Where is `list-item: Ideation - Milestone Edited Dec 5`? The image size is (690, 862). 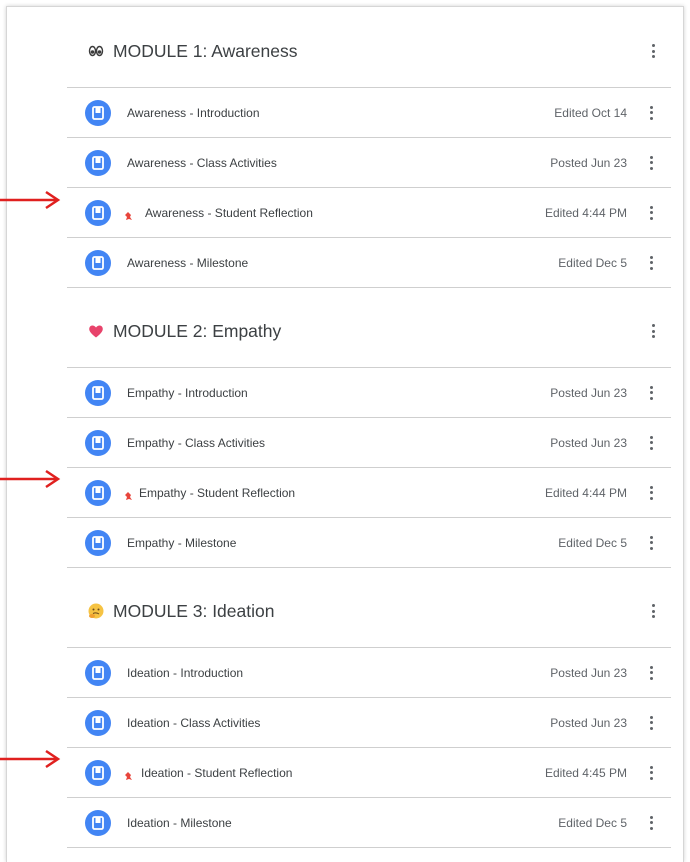 list-item: Ideation - Milestone Edited Dec 5 is located at coordinates (369, 823).